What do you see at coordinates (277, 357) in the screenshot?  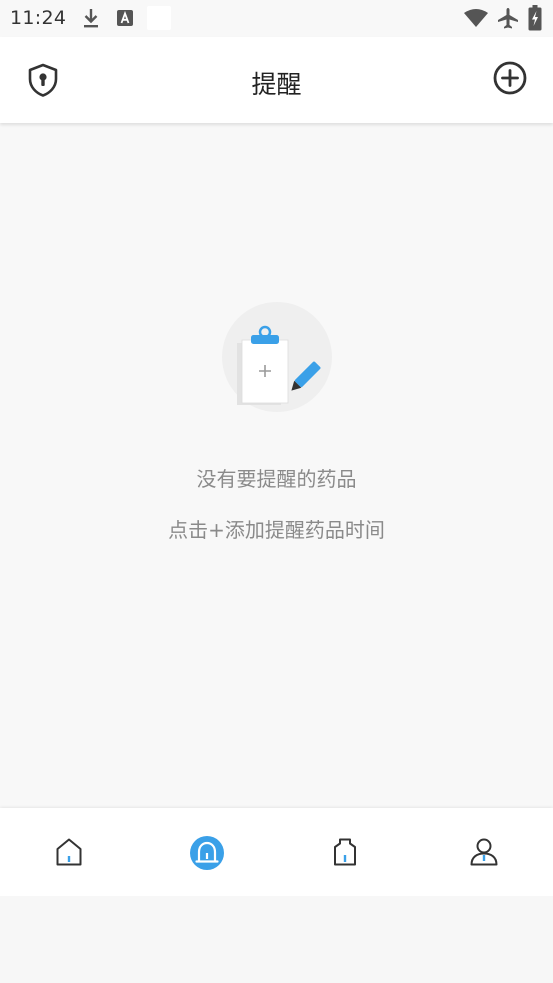 I see `clipboard-pencil-icon` at bounding box center [277, 357].